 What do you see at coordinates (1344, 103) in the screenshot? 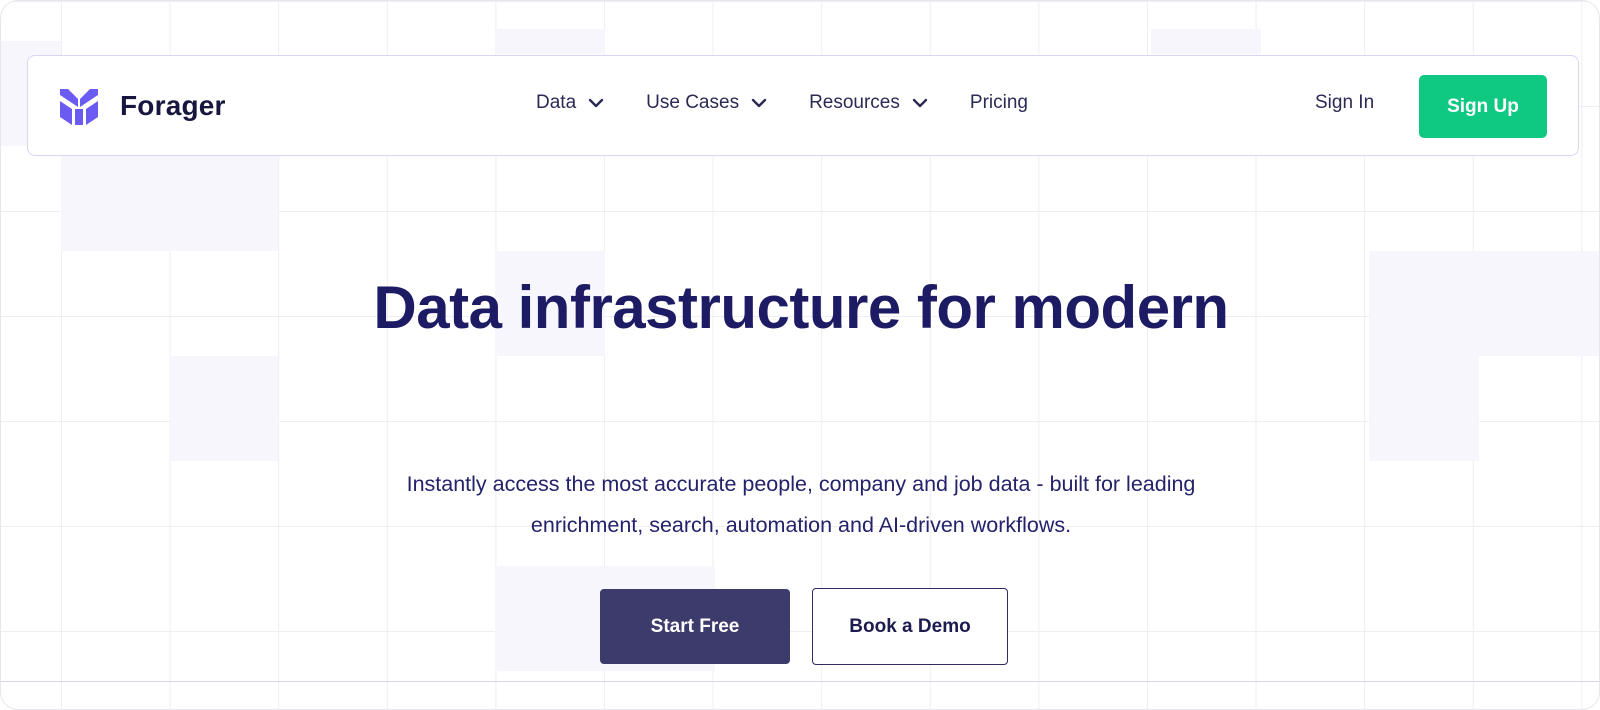
I see `sign-in-link: Sign In` at bounding box center [1344, 103].